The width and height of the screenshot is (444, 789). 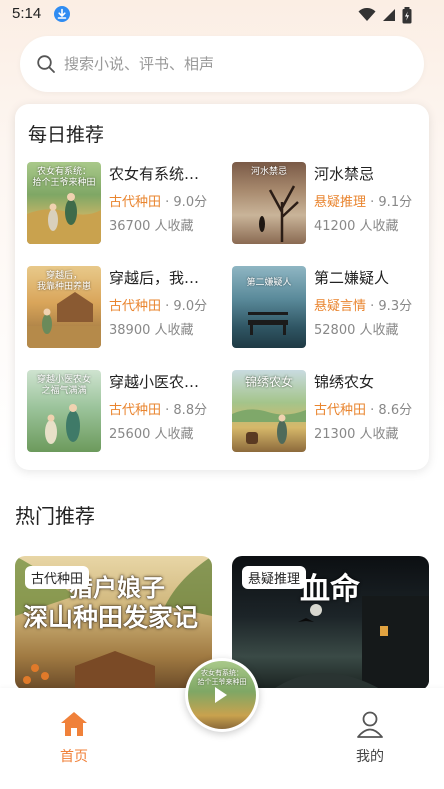 I want to click on hot-card: 猎户娘子 深山种田发家记 古代种田, so click(x=113, y=623).